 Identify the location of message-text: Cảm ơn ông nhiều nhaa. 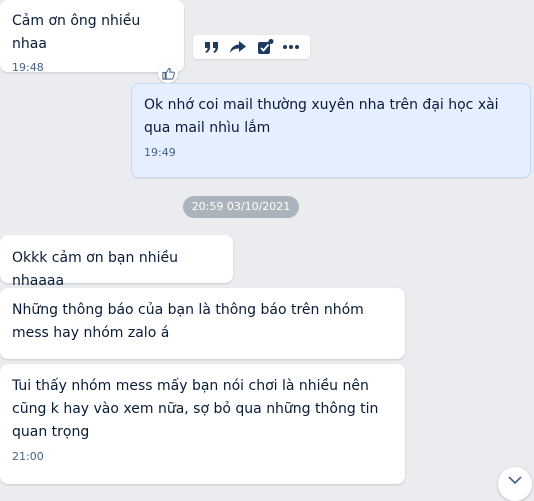
(76, 32).